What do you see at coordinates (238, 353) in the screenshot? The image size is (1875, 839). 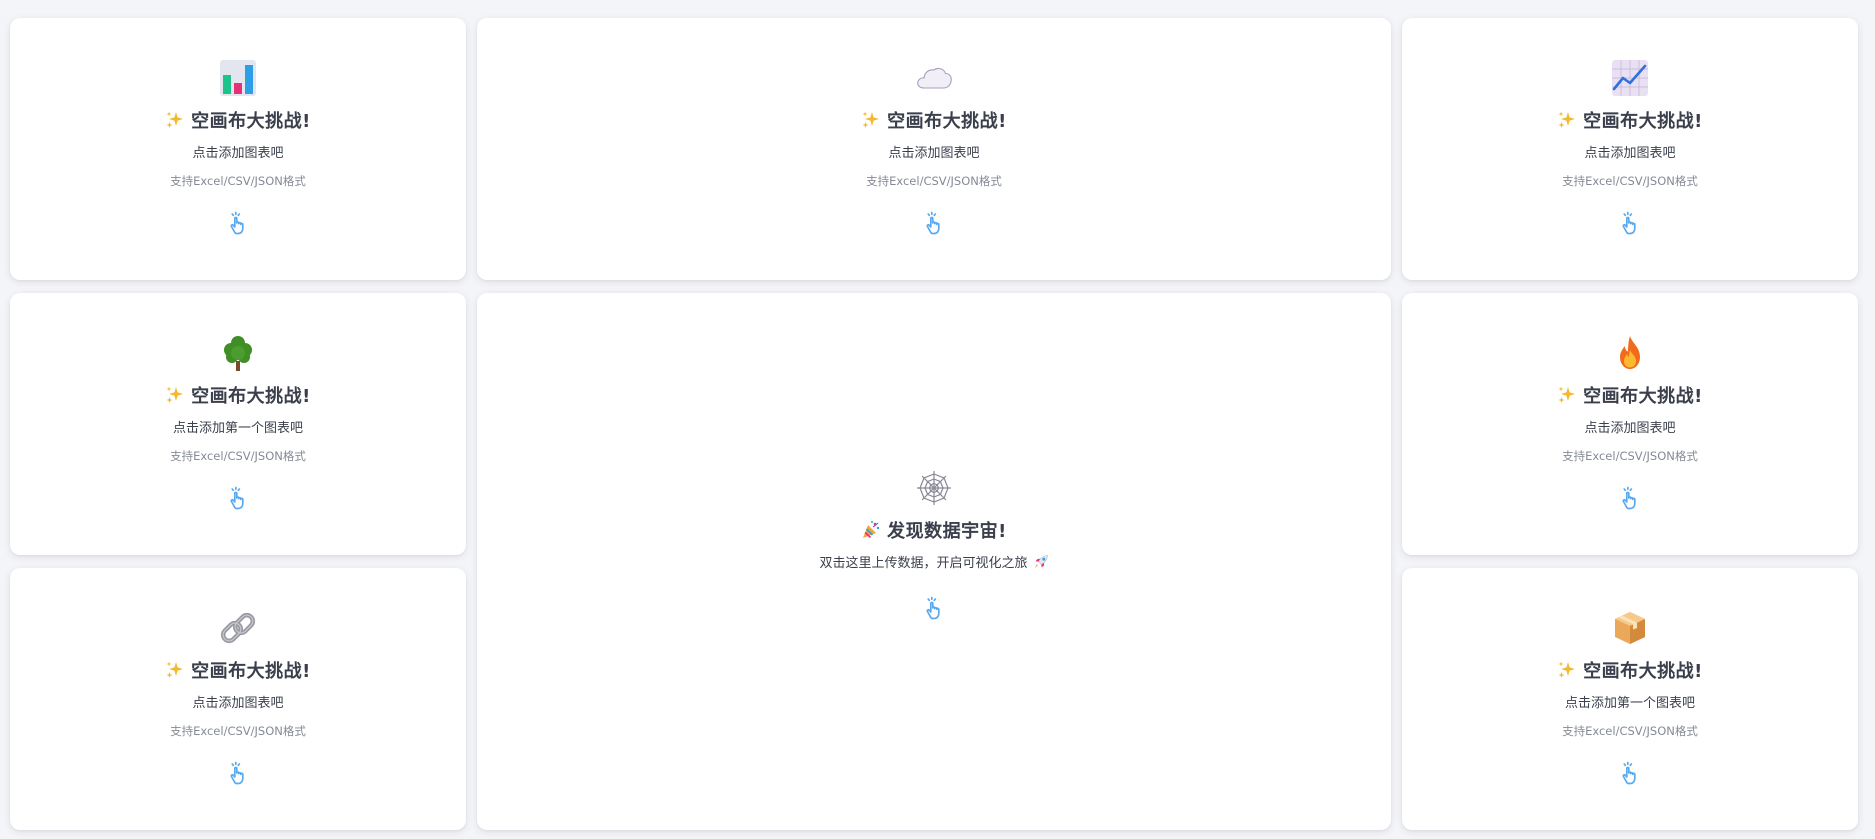 I see `tree-icon` at bounding box center [238, 353].